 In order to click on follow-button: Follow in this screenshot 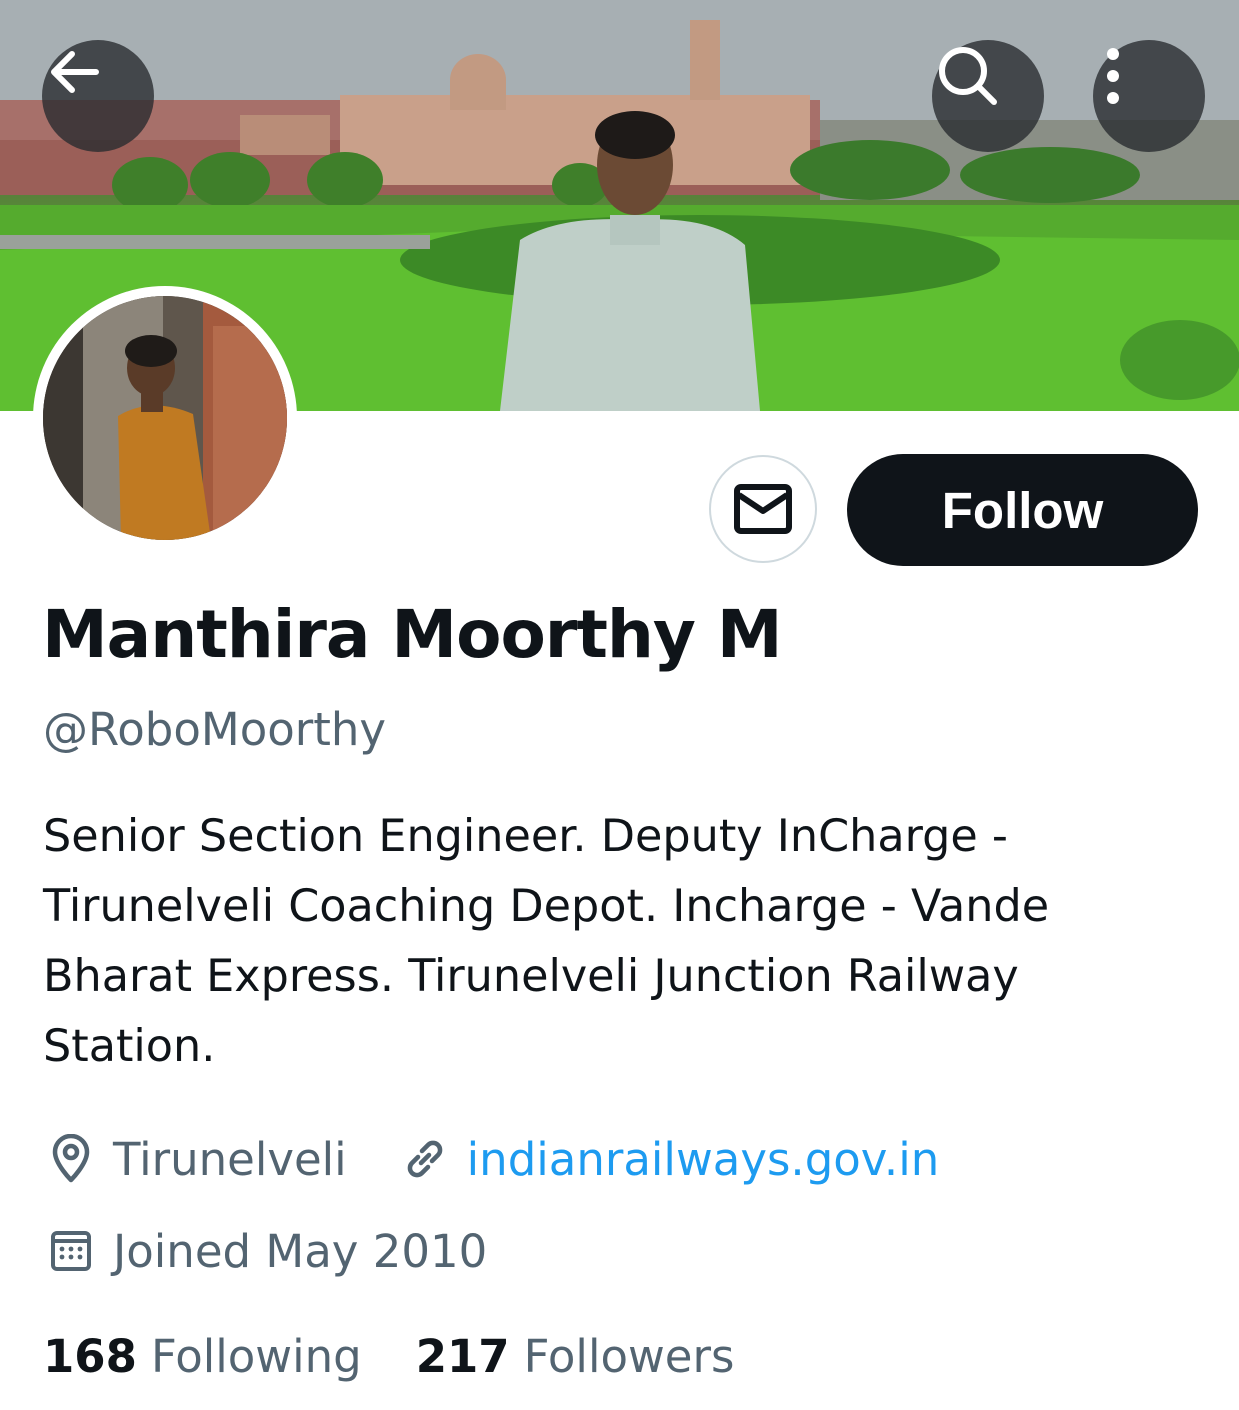, I will do `click(1022, 510)`.